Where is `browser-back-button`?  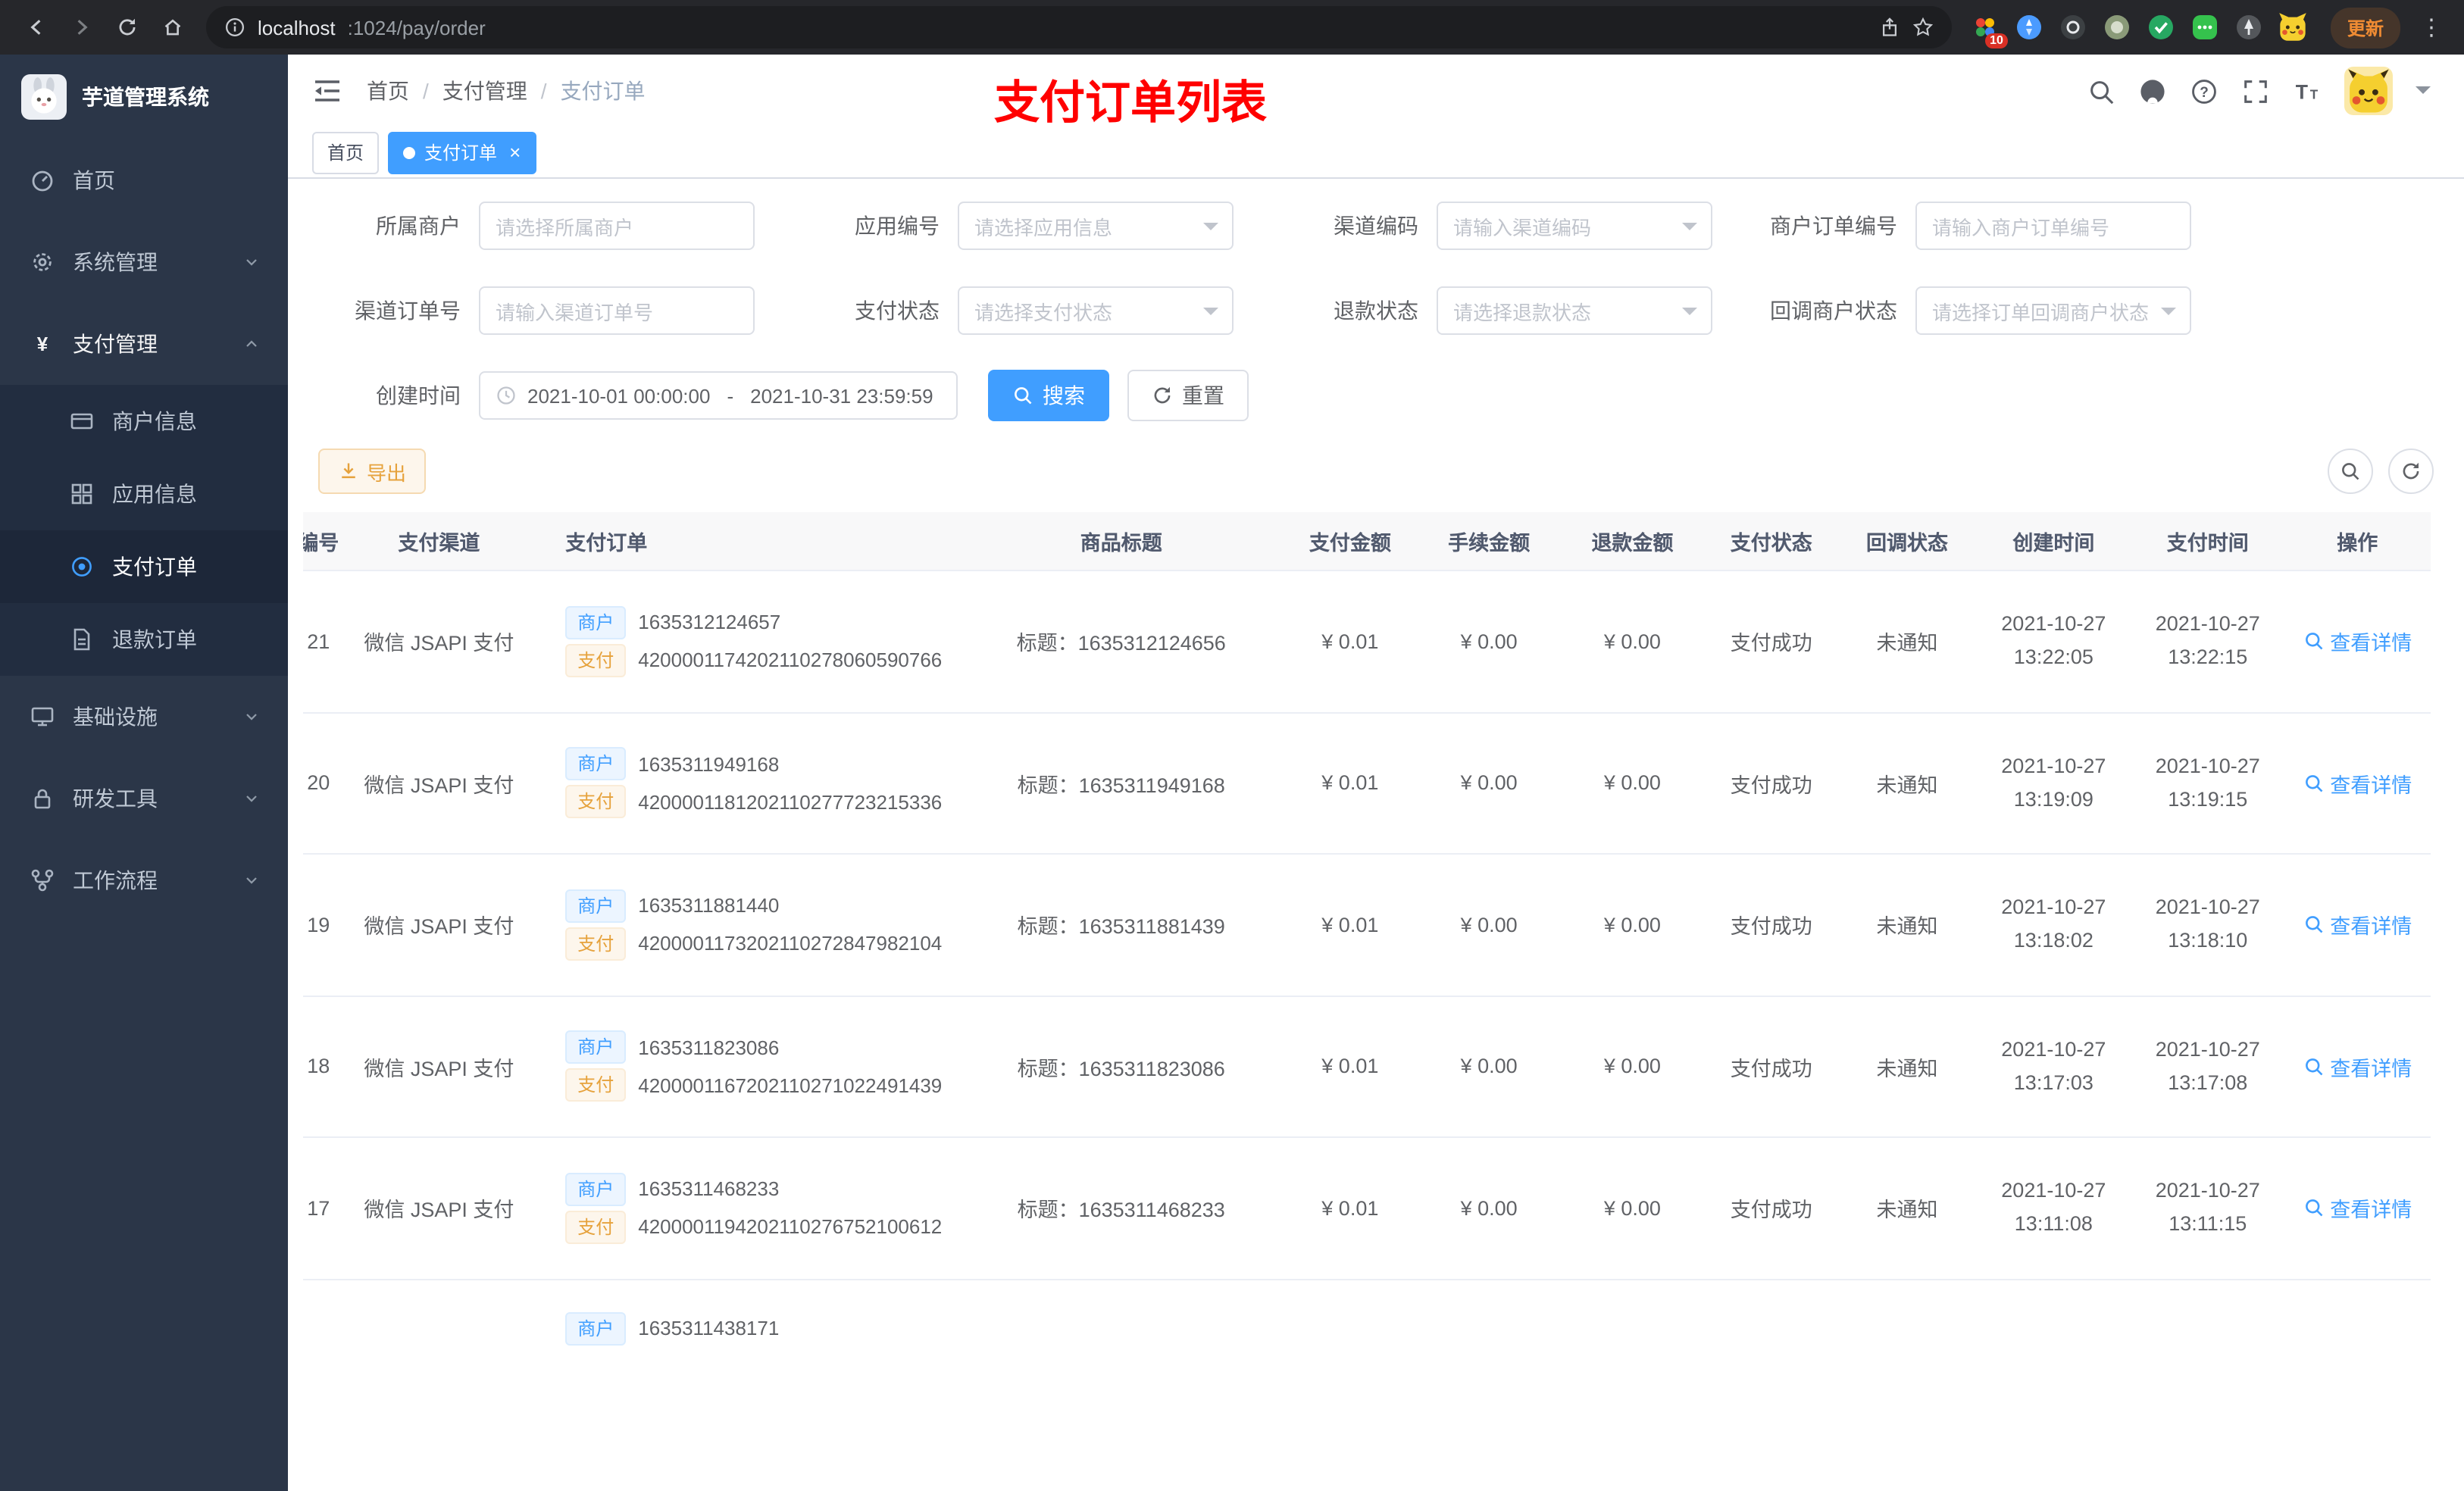
browser-back-button is located at coordinates (36, 27).